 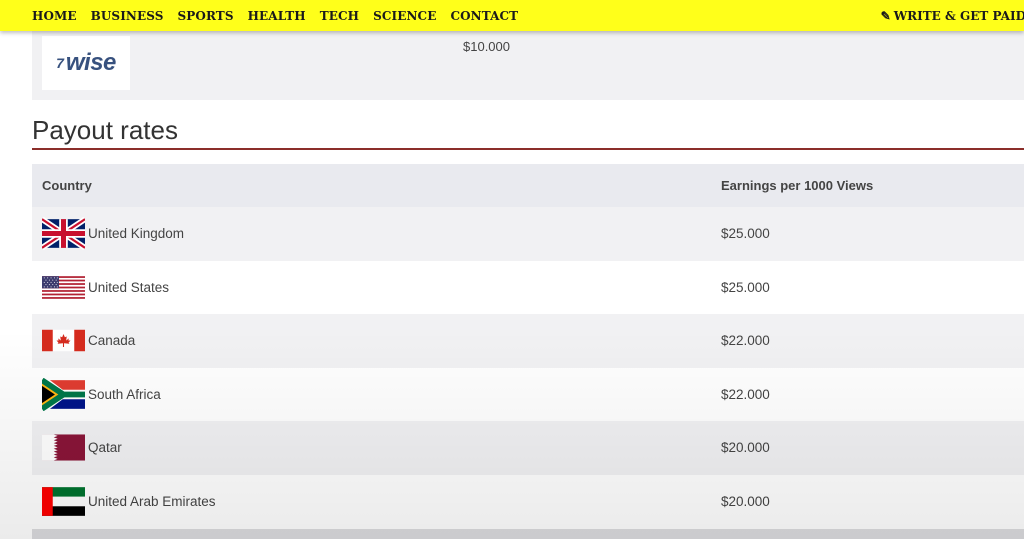 I want to click on canada-flag-icon, so click(x=63, y=340).